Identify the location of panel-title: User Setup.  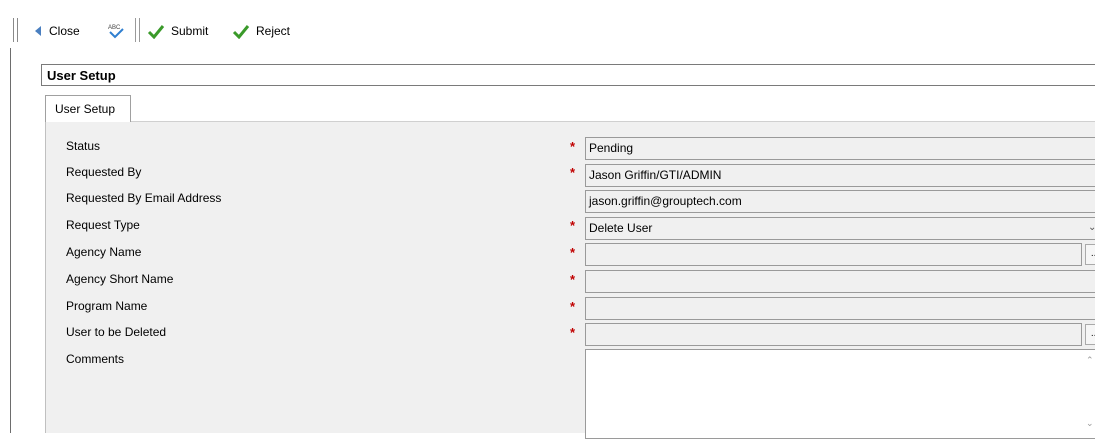
(568, 75).